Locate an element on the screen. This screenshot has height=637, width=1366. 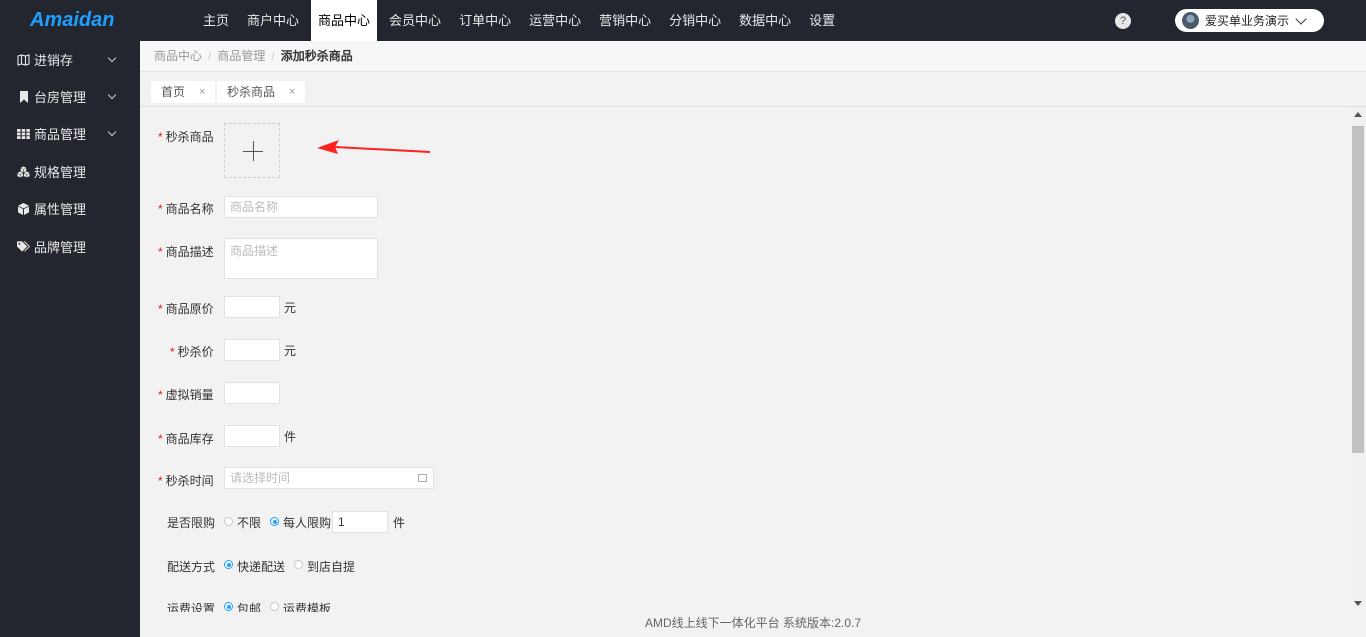
top-nav-item-marketing: 营销中心 is located at coordinates (625, 20).